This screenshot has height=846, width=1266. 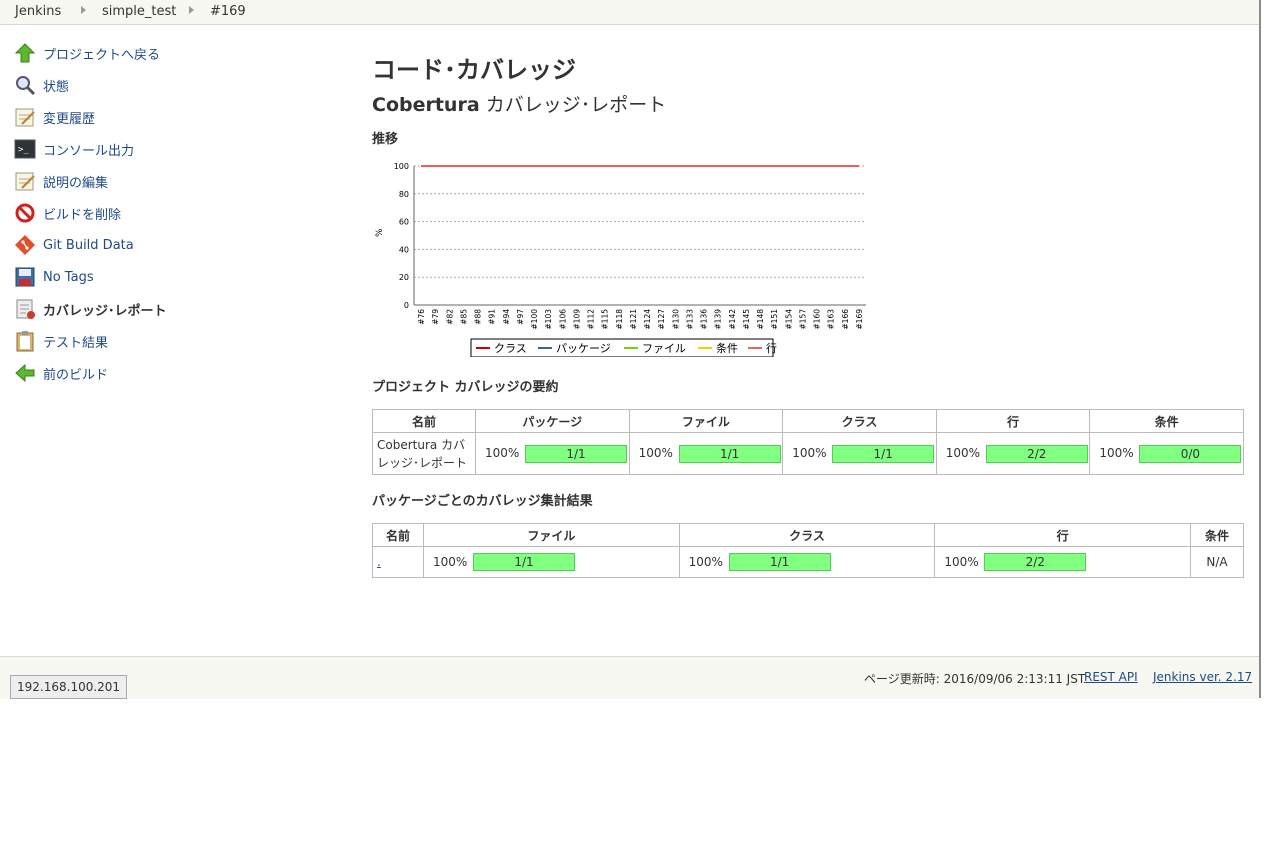 I want to click on x-tick-label: #163, so click(x=831, y=319).